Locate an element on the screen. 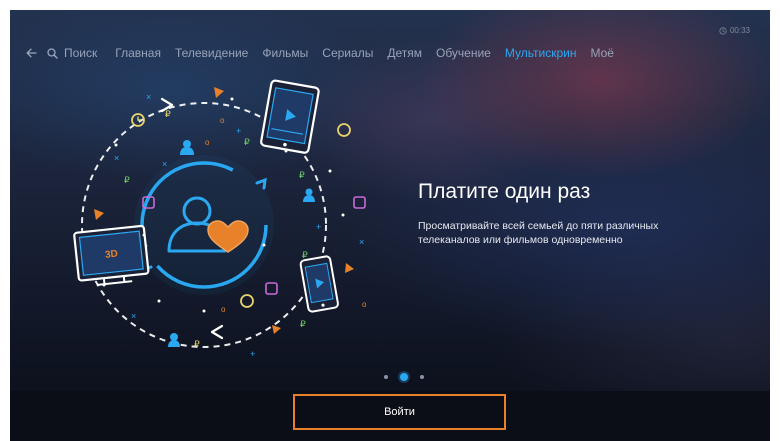 Image resolution: width=780 pixels, height=441 pixels. tv-icon: 3D is located at coordinates (111, 255).